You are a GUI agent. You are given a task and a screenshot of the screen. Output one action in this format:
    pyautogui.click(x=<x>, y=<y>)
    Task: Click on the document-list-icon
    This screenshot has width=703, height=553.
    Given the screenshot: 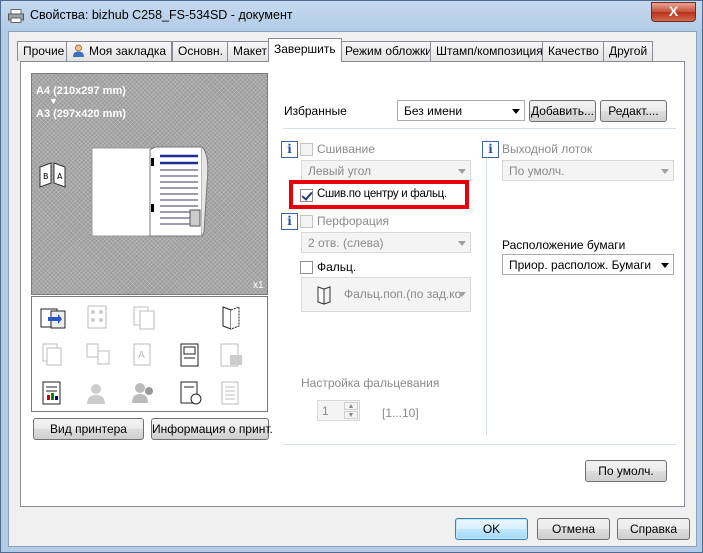 What is the action you would take?
    pyautogui.click(x=231, y=393)
    